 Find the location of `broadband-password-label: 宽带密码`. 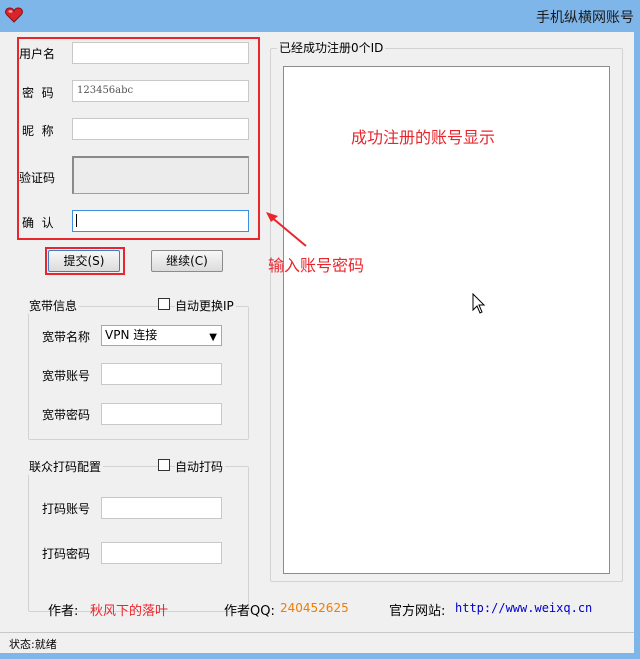

broadband-password-label: 宽带密码 is located at coordinates (66, 415).